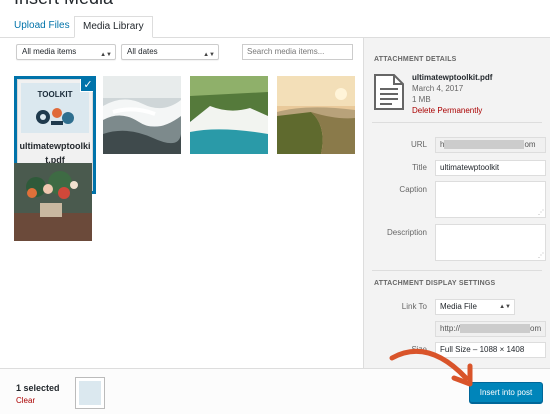 This screenshot has width=550, height=414. I want to click on title-label: Title, so click(419, 167).